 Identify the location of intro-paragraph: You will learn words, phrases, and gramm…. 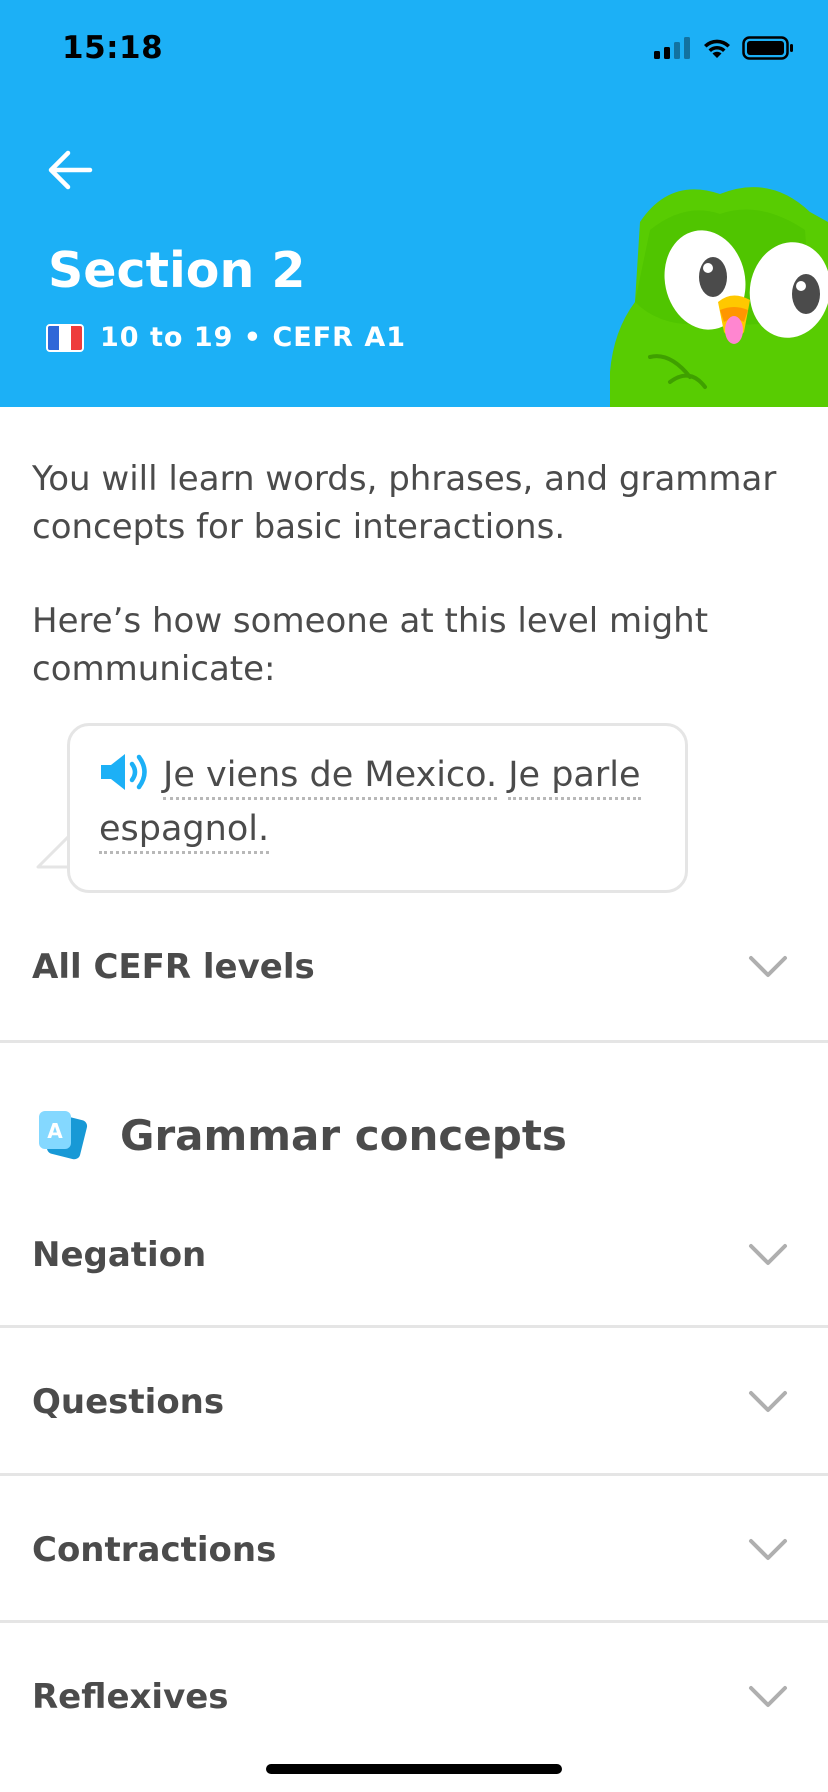
(404, 503).